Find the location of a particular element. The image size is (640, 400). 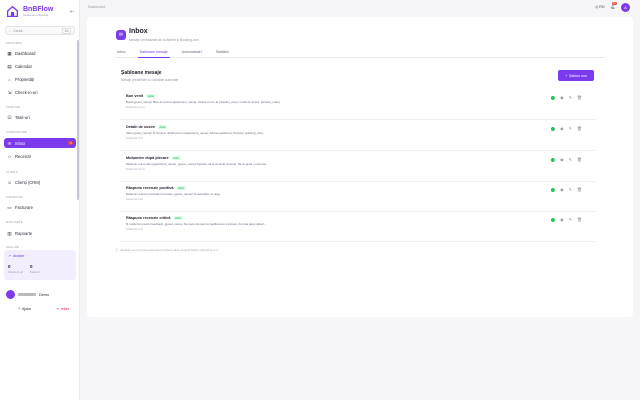

analytics-left-value: 0 is located at coordinates (9, 266).